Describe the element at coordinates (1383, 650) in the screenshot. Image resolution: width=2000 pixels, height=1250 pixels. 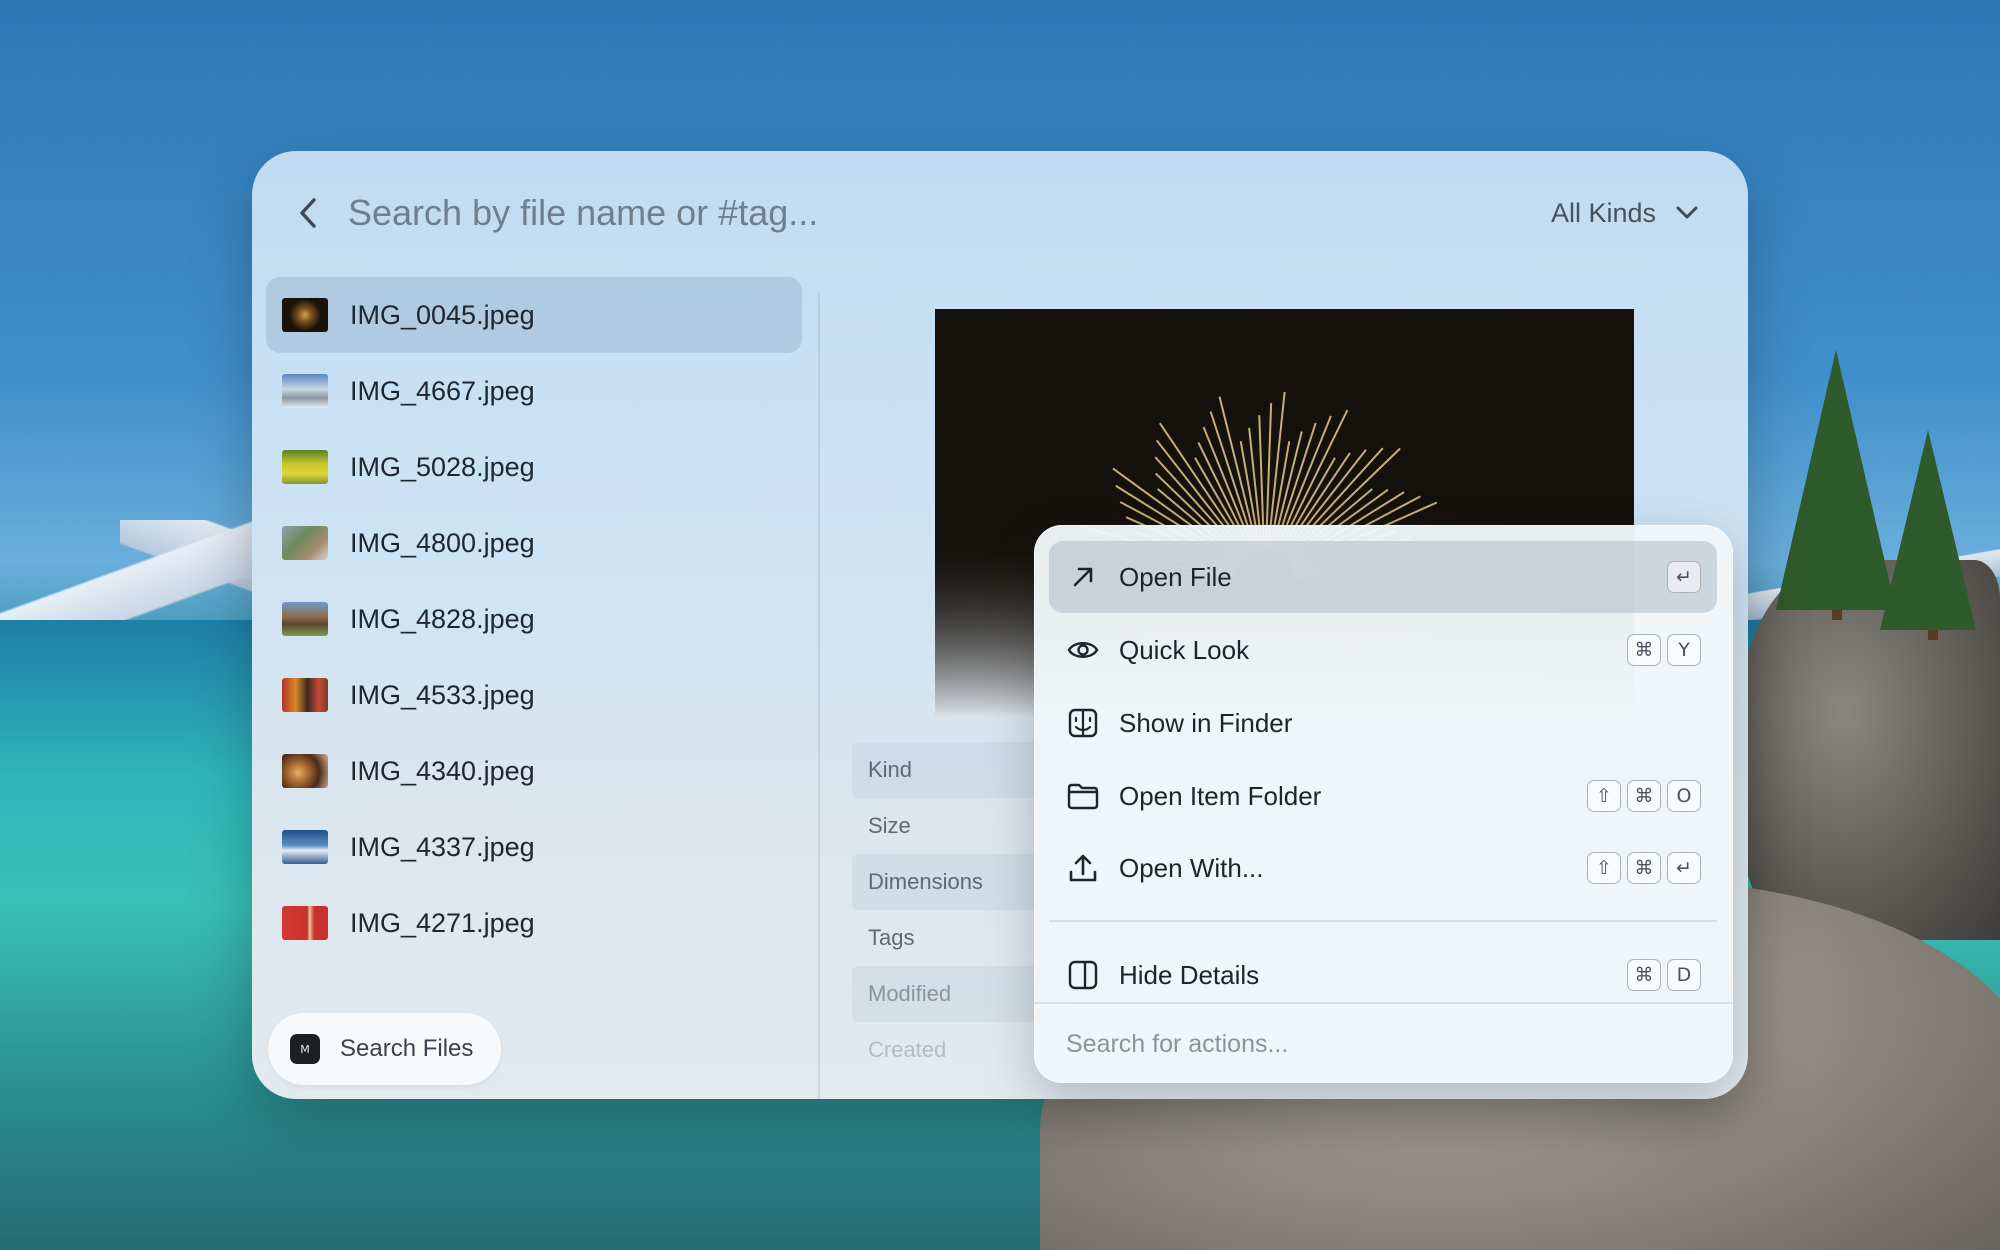
I see `action-quick-look: Quick Look ⌘ Y` at that location.